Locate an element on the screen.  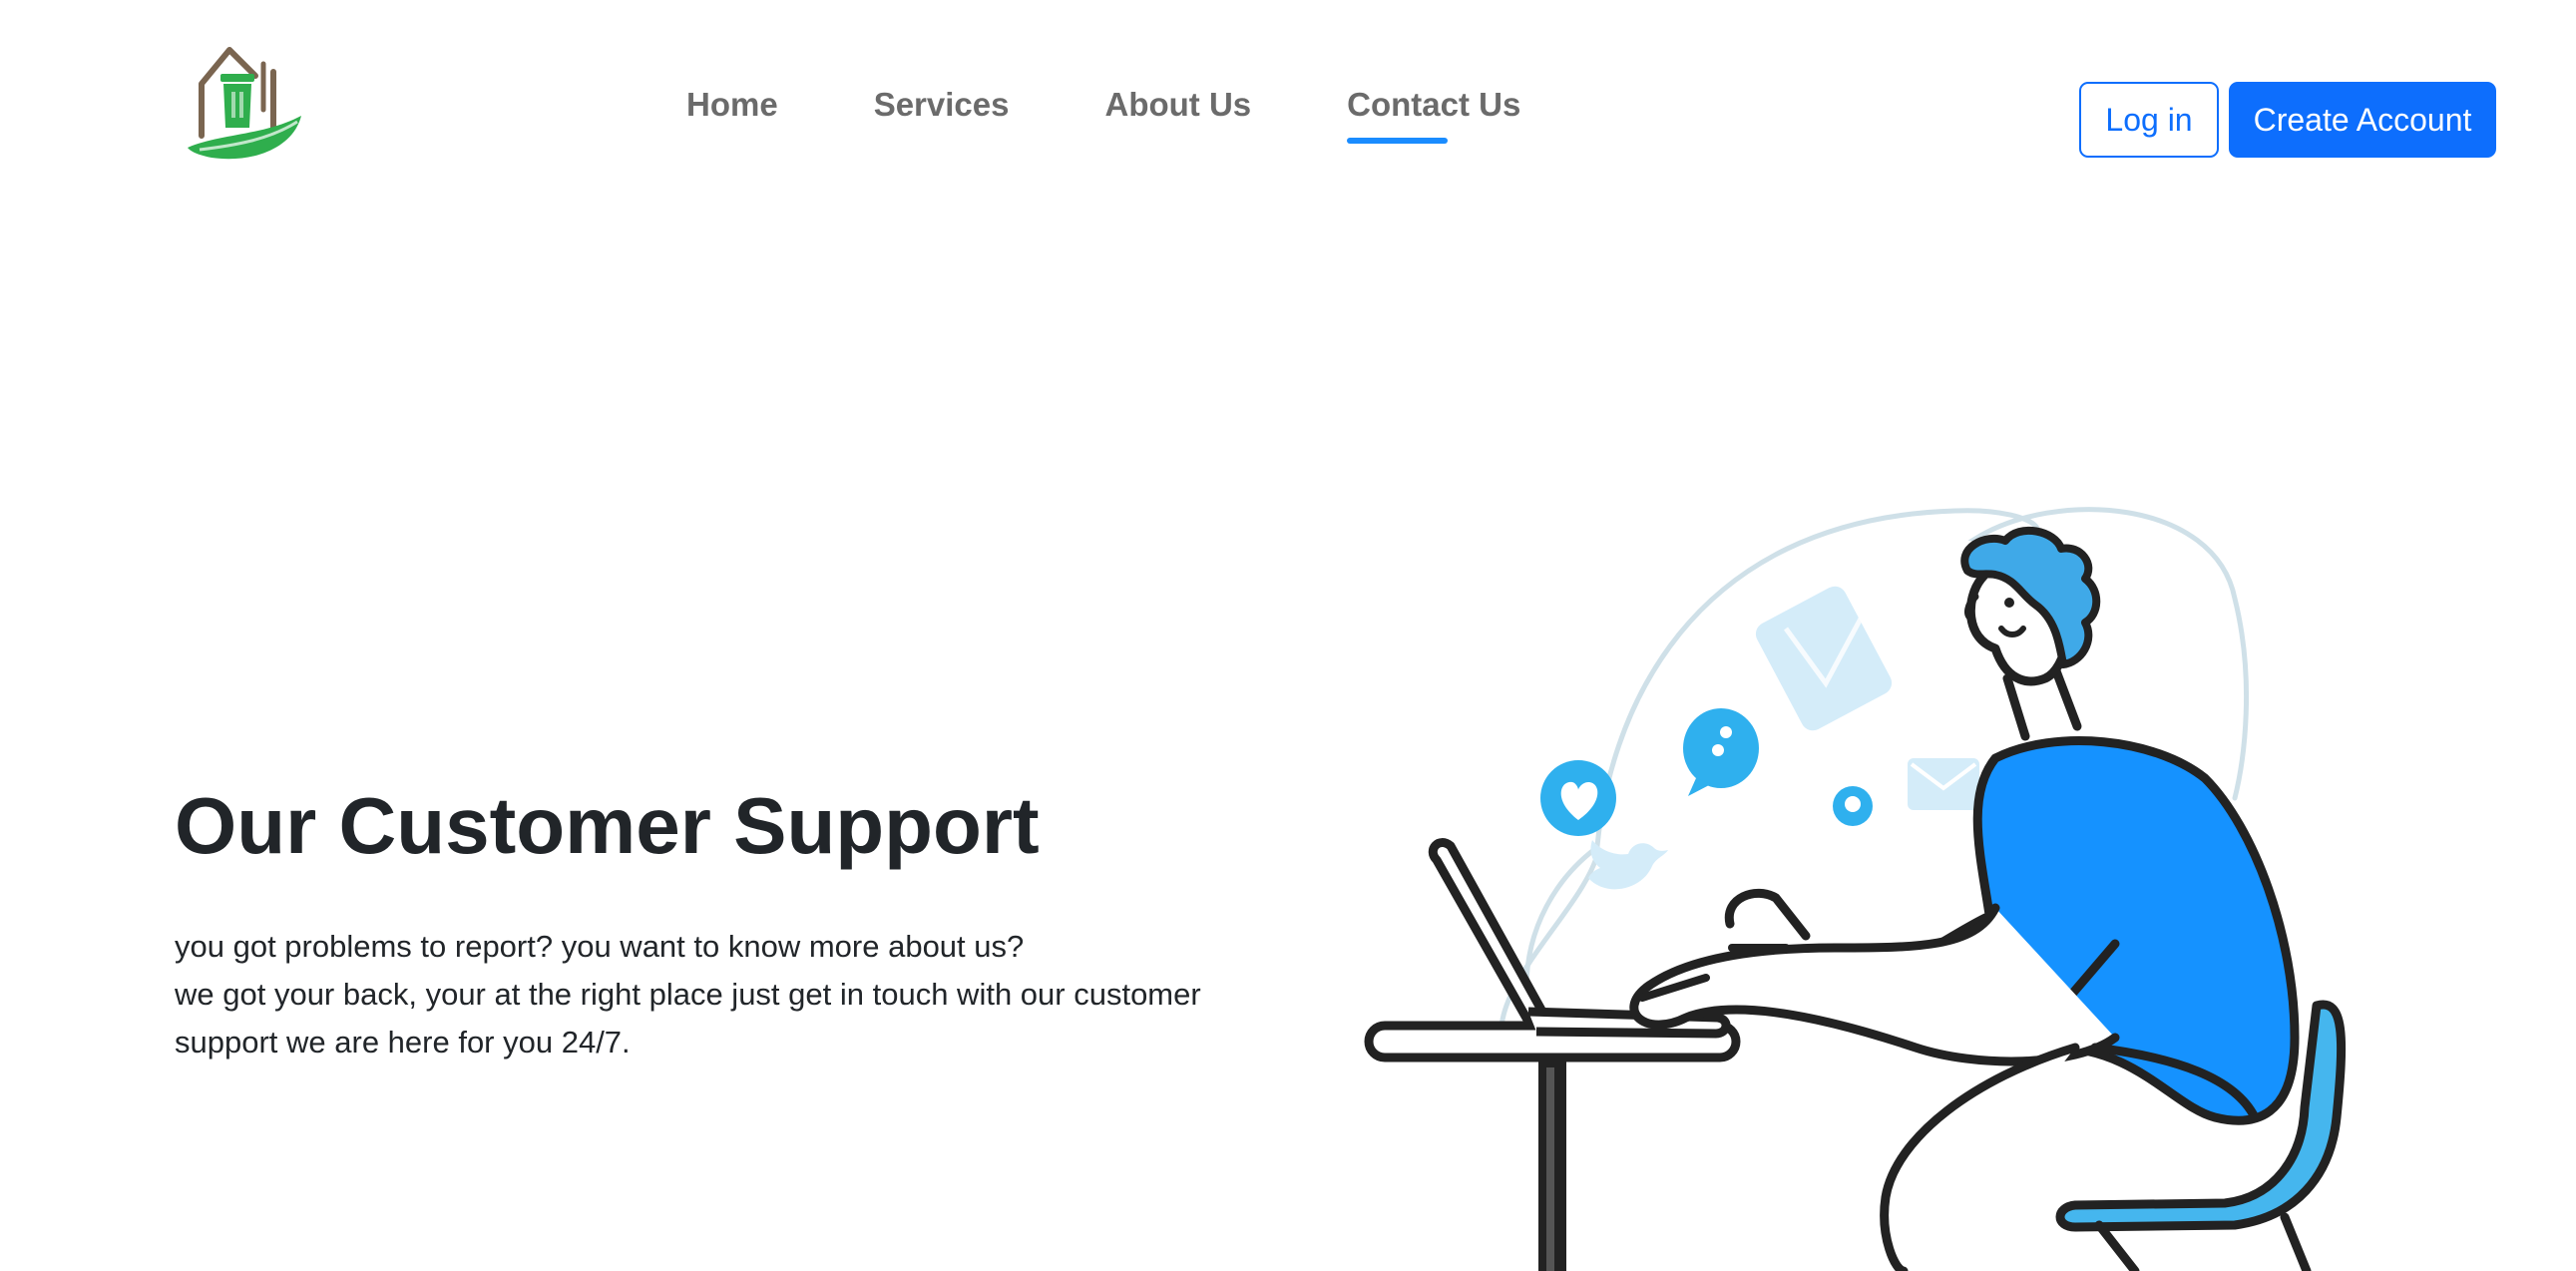
location-pin-icon is located at coordinates (1853, 806).